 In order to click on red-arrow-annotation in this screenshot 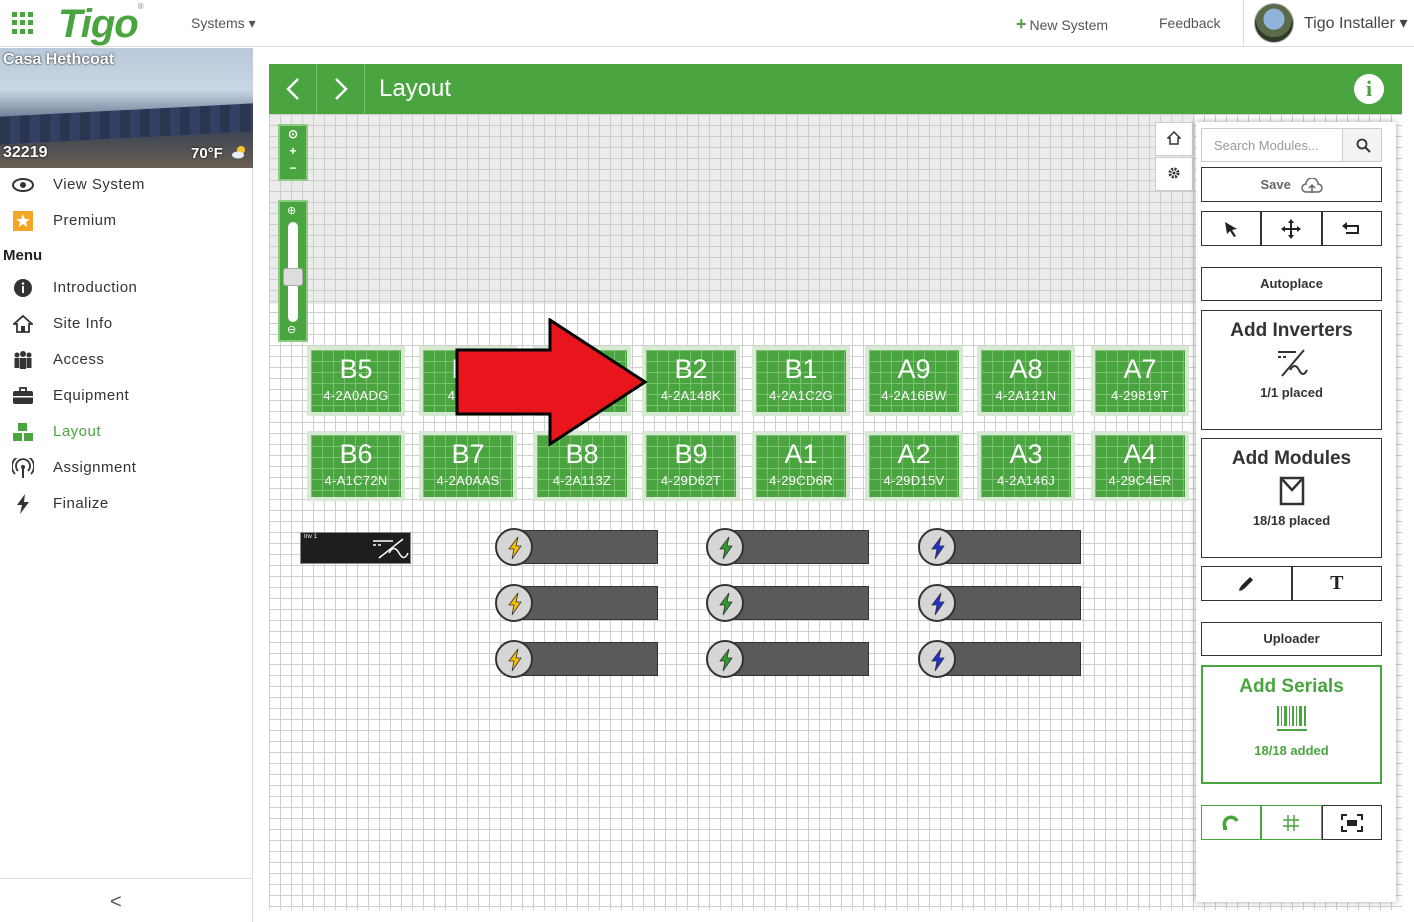, I will do `click(551, 382)`.